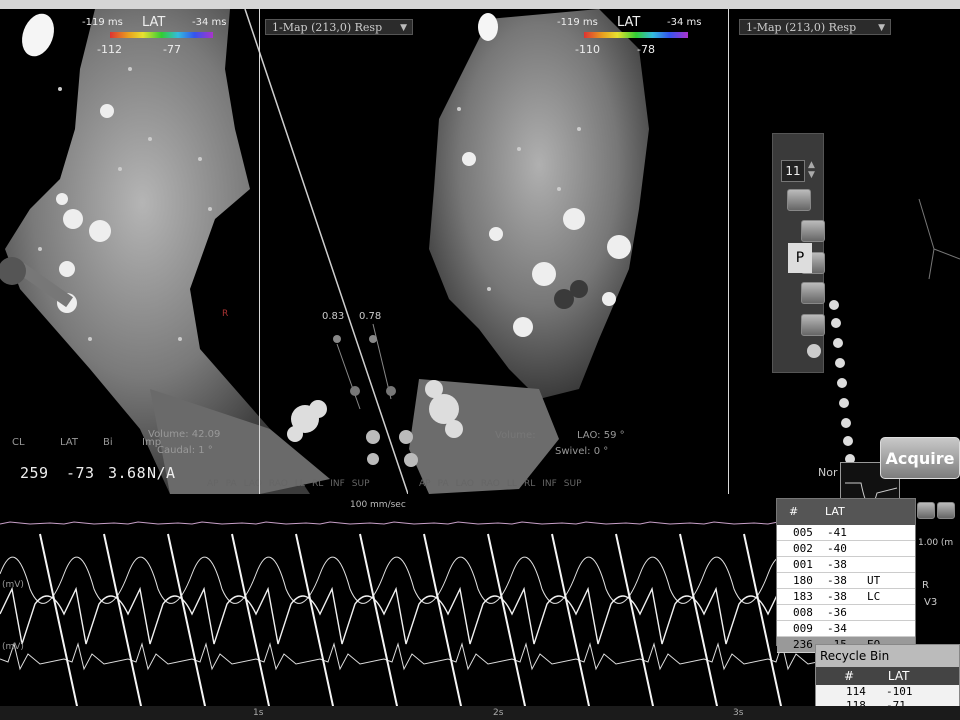 The height and width of the screenshot is (720, 960). I want to click on timeline-ruler: 1s 2s 3s, so click(480, 713).